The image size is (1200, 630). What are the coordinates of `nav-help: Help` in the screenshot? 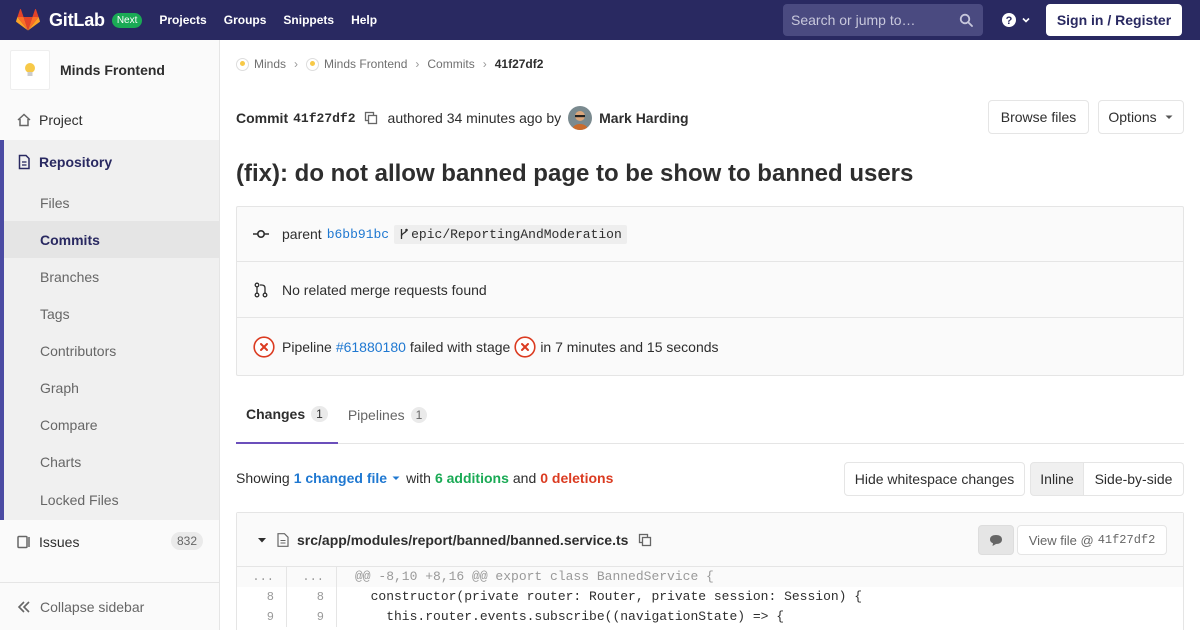 It's located at (364, 20).